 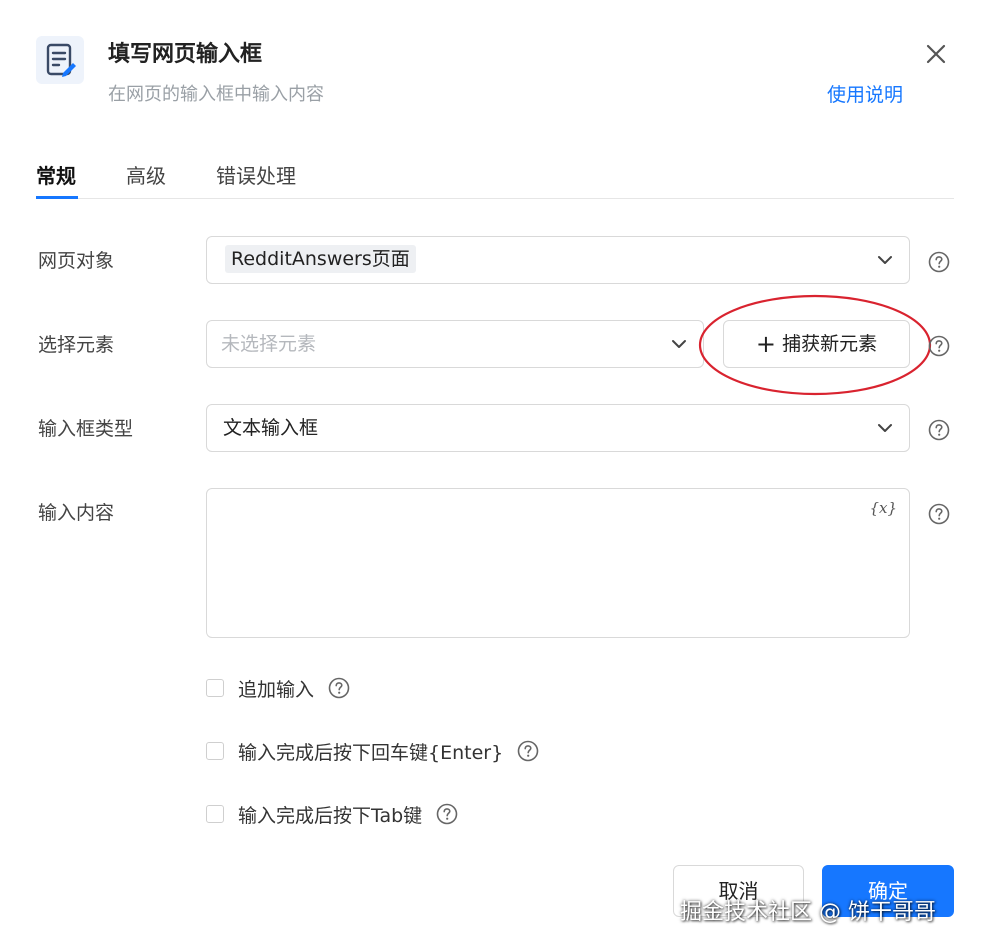 I want to click on web-object-tag: RedditAnswers页面, so click(x=320, y=259).